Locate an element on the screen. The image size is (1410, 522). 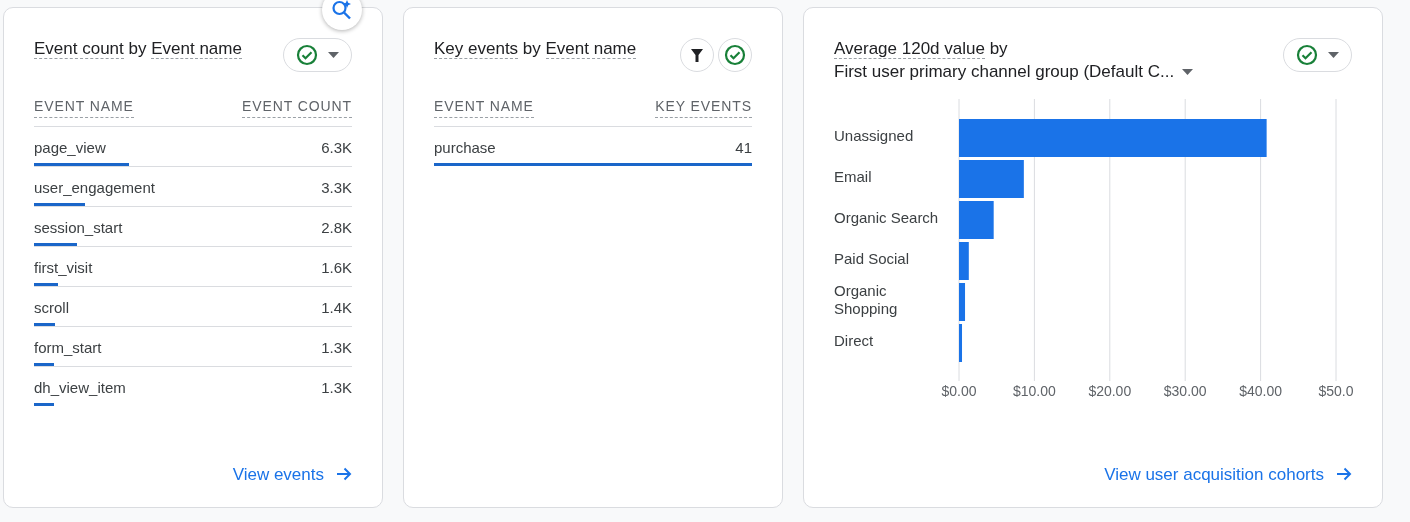
check-button is located at coordinates (735, 55).